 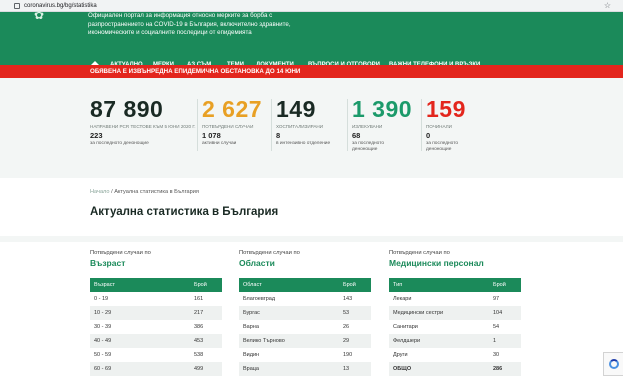 What do you see at coordinates (199, 369) in the screenshot?
I see `table-cell: 499` at bounding box center [199, 369].